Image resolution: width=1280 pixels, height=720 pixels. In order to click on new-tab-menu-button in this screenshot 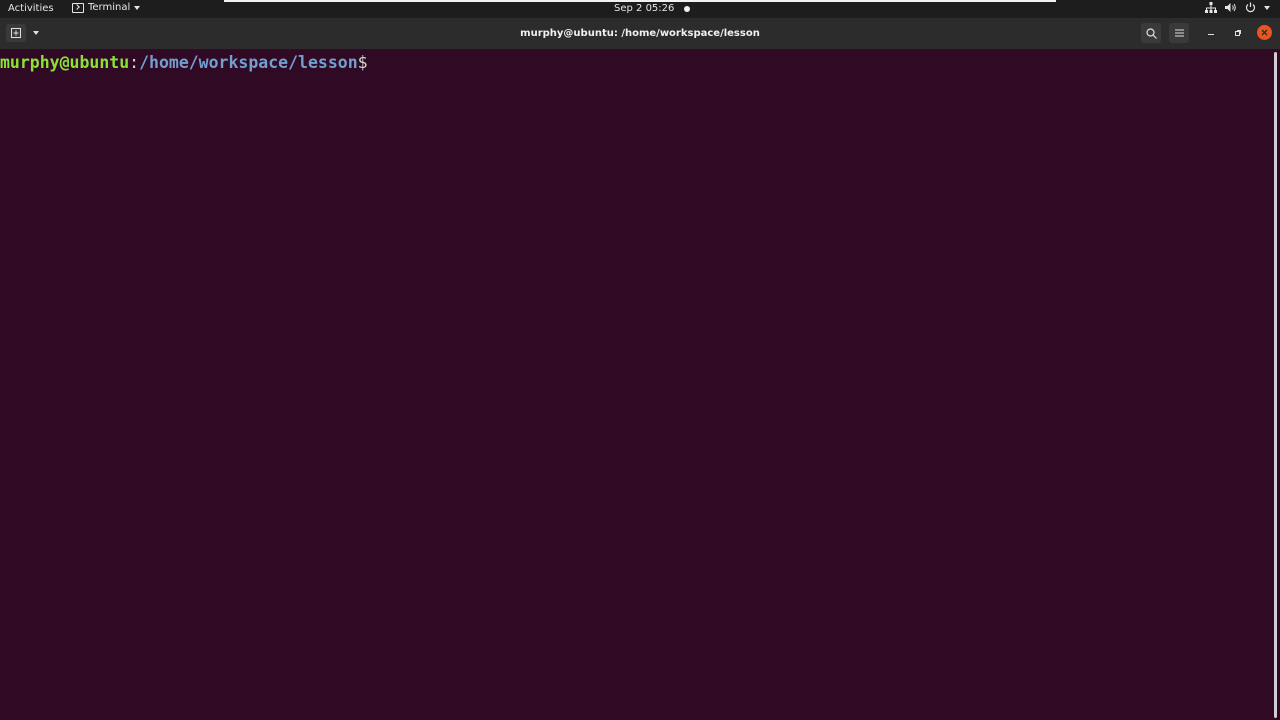, I will do `click(36, 33)`.